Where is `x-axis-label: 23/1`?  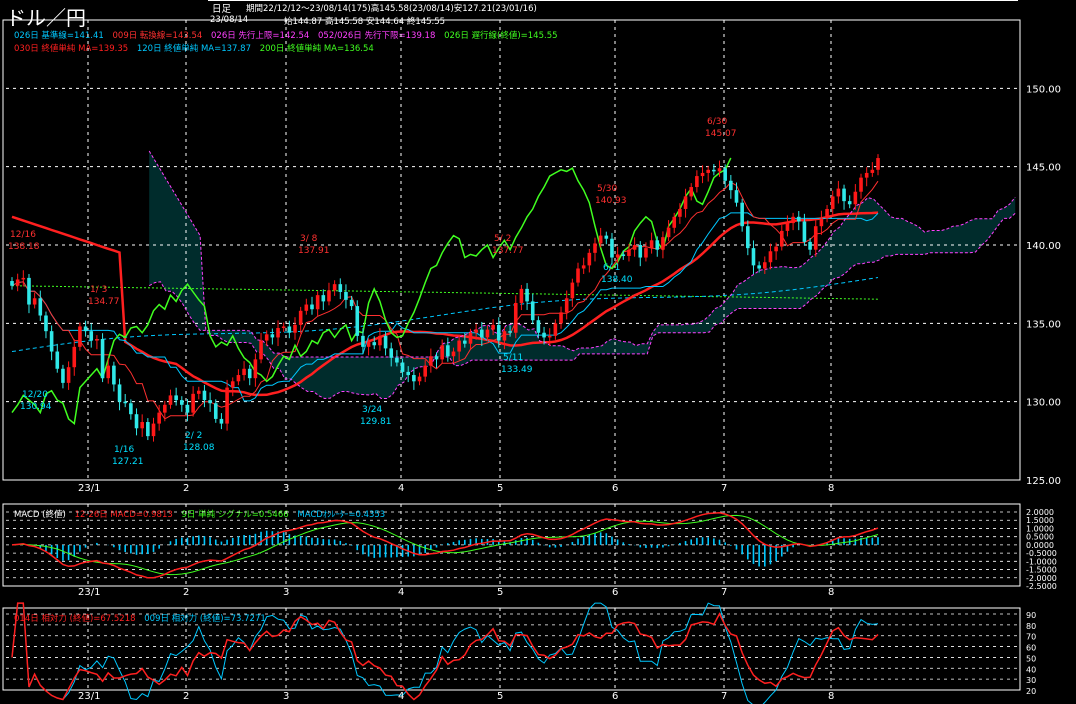
x-axis-label: 23/1 is located at coordinates (89, 592).